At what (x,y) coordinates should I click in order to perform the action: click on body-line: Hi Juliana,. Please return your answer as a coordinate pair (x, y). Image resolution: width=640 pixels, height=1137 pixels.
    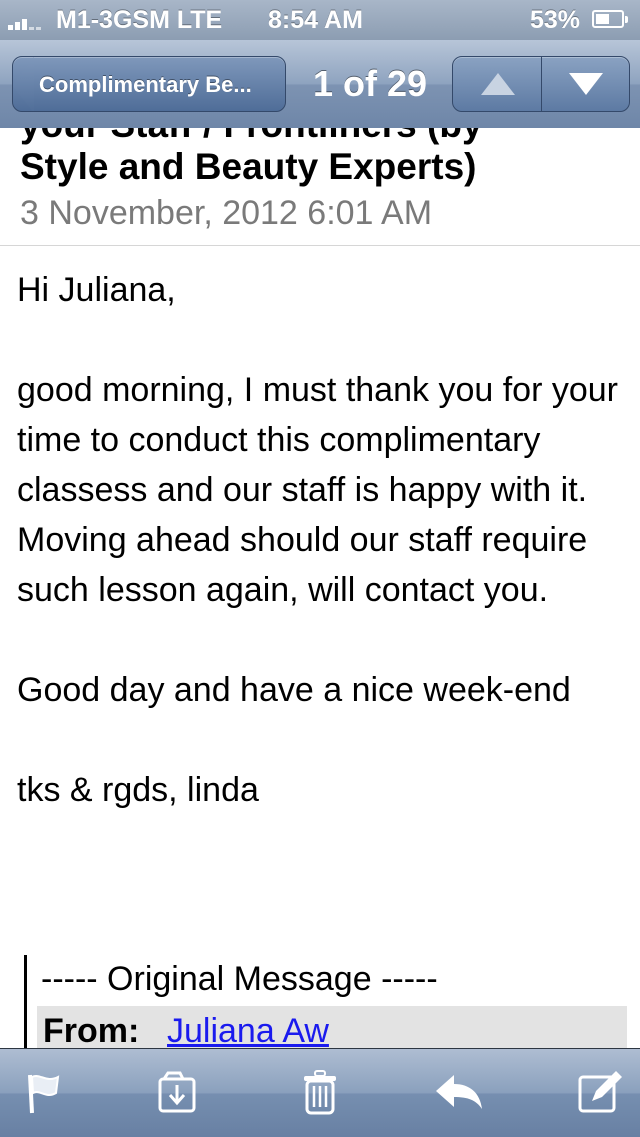
    Looking at the image, I should click on (96, 290).